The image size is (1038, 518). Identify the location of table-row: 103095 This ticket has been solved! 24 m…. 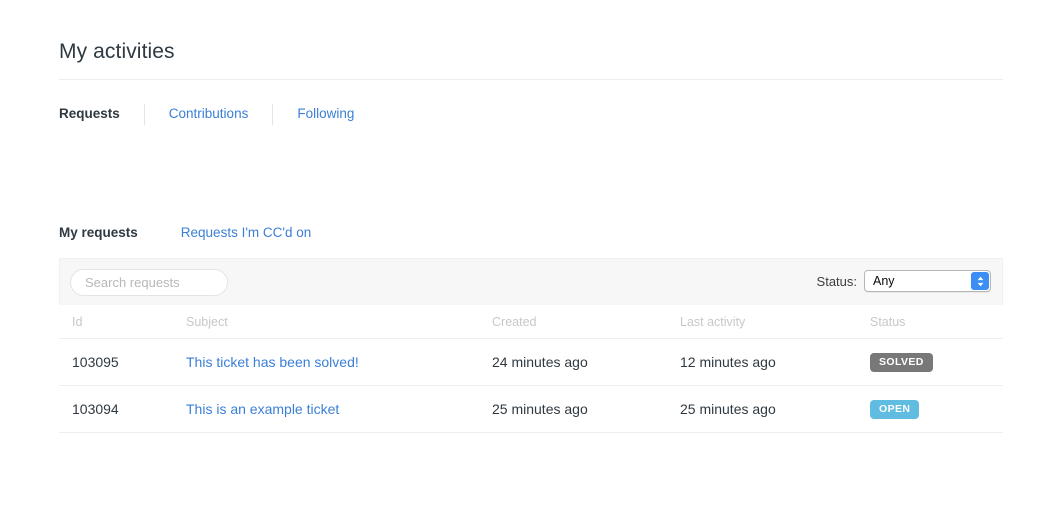
(531, 362).